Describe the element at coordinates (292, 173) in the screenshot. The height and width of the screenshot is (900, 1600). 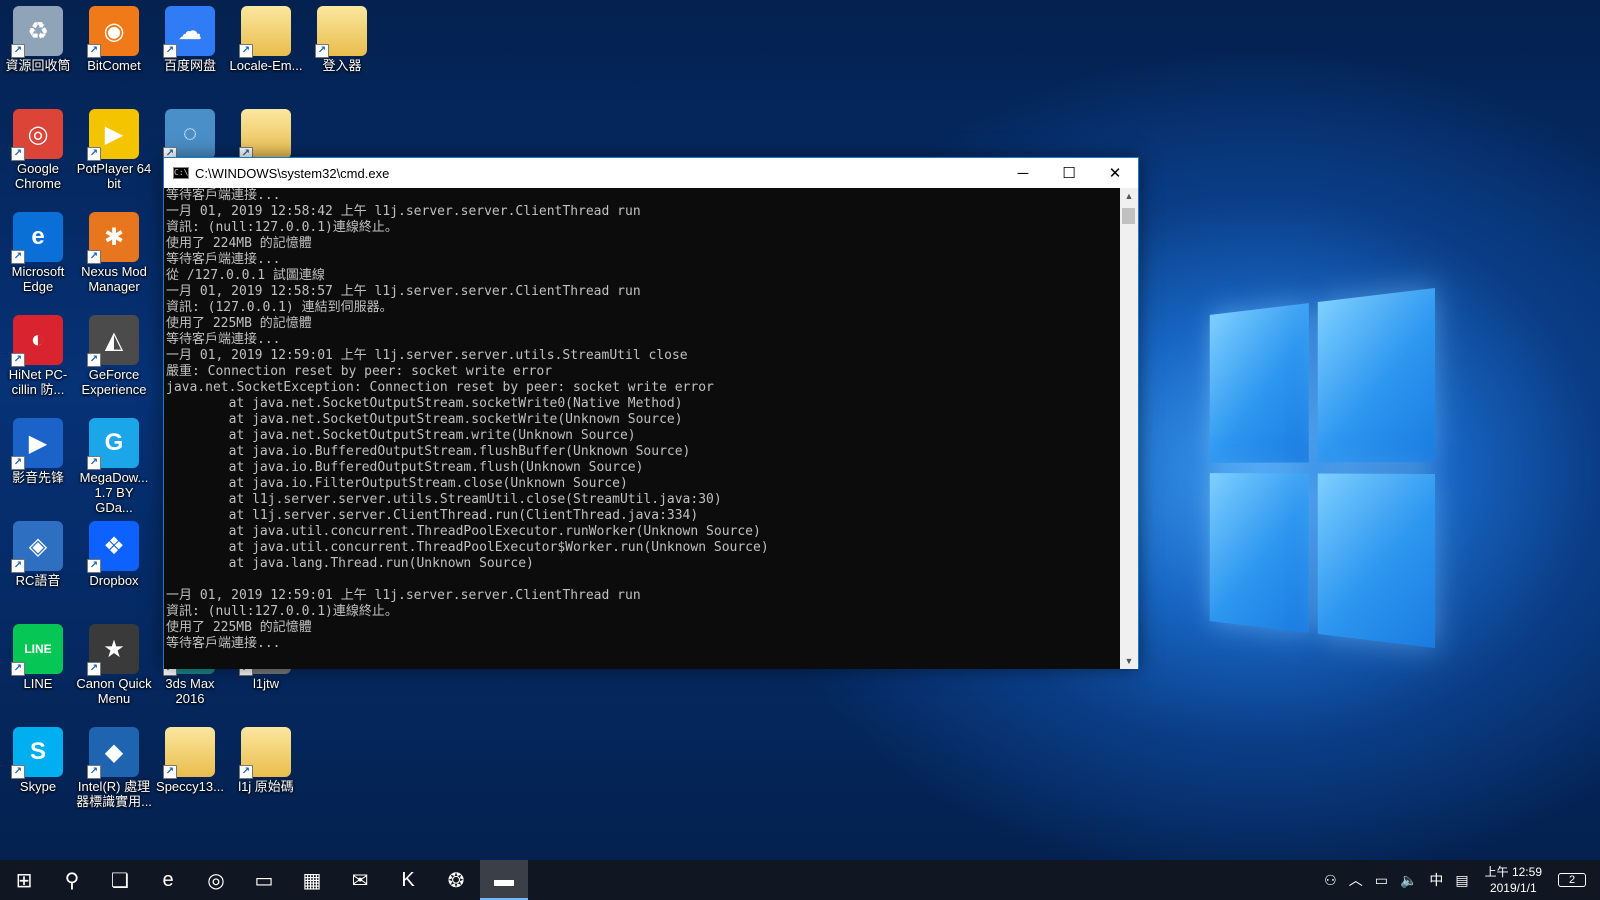
I see `window-title: C:\WINDOWS\system32\cmd.exe` at that location.